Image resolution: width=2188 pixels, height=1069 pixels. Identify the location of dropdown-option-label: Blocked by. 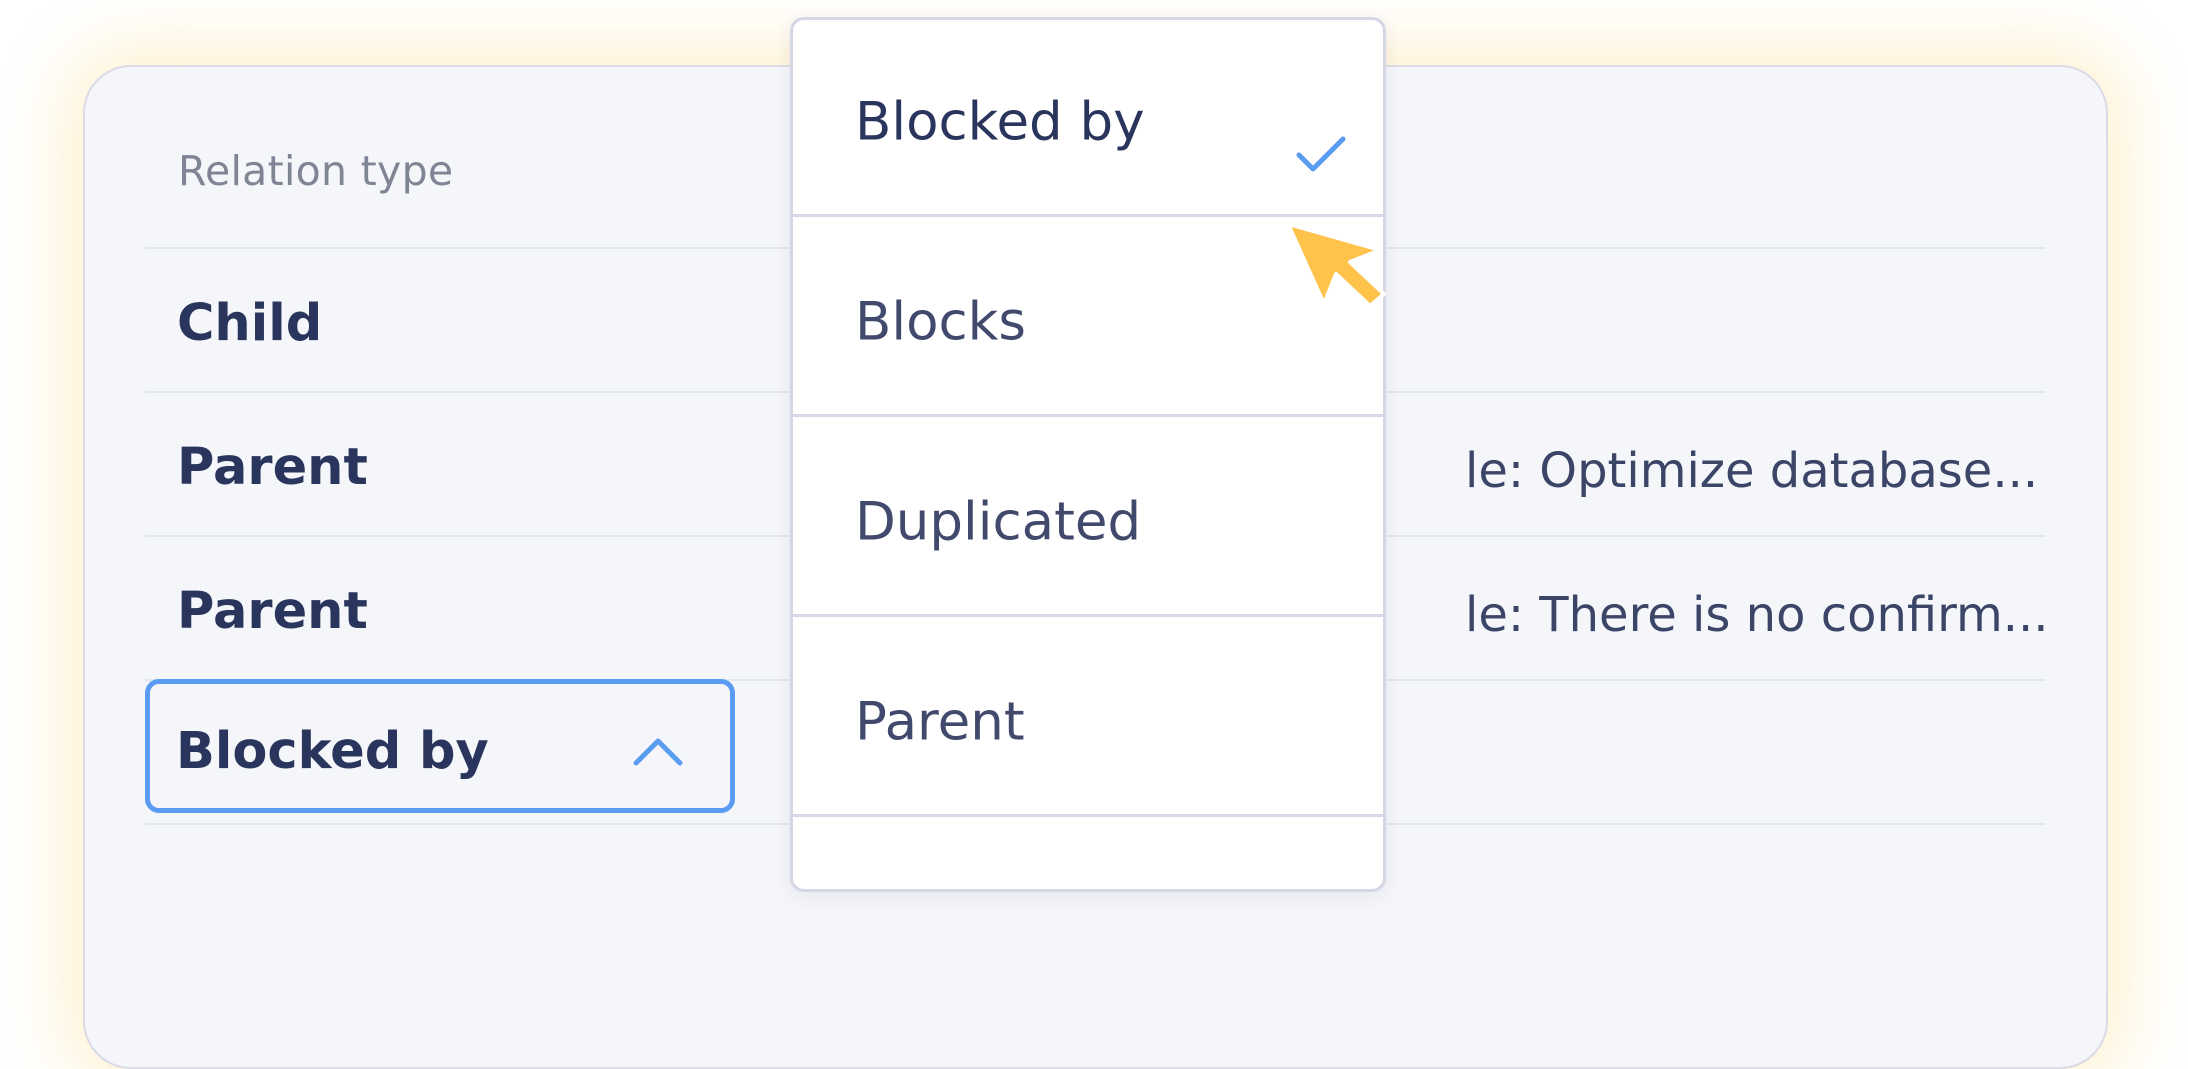
(1000, 122).